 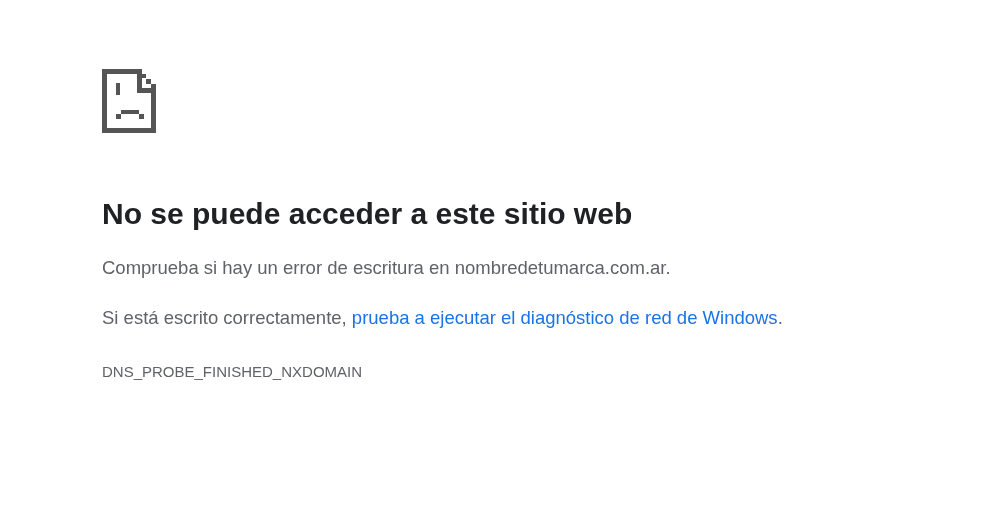 I want to click on sad-page-icon, so click(x=129, y=101).